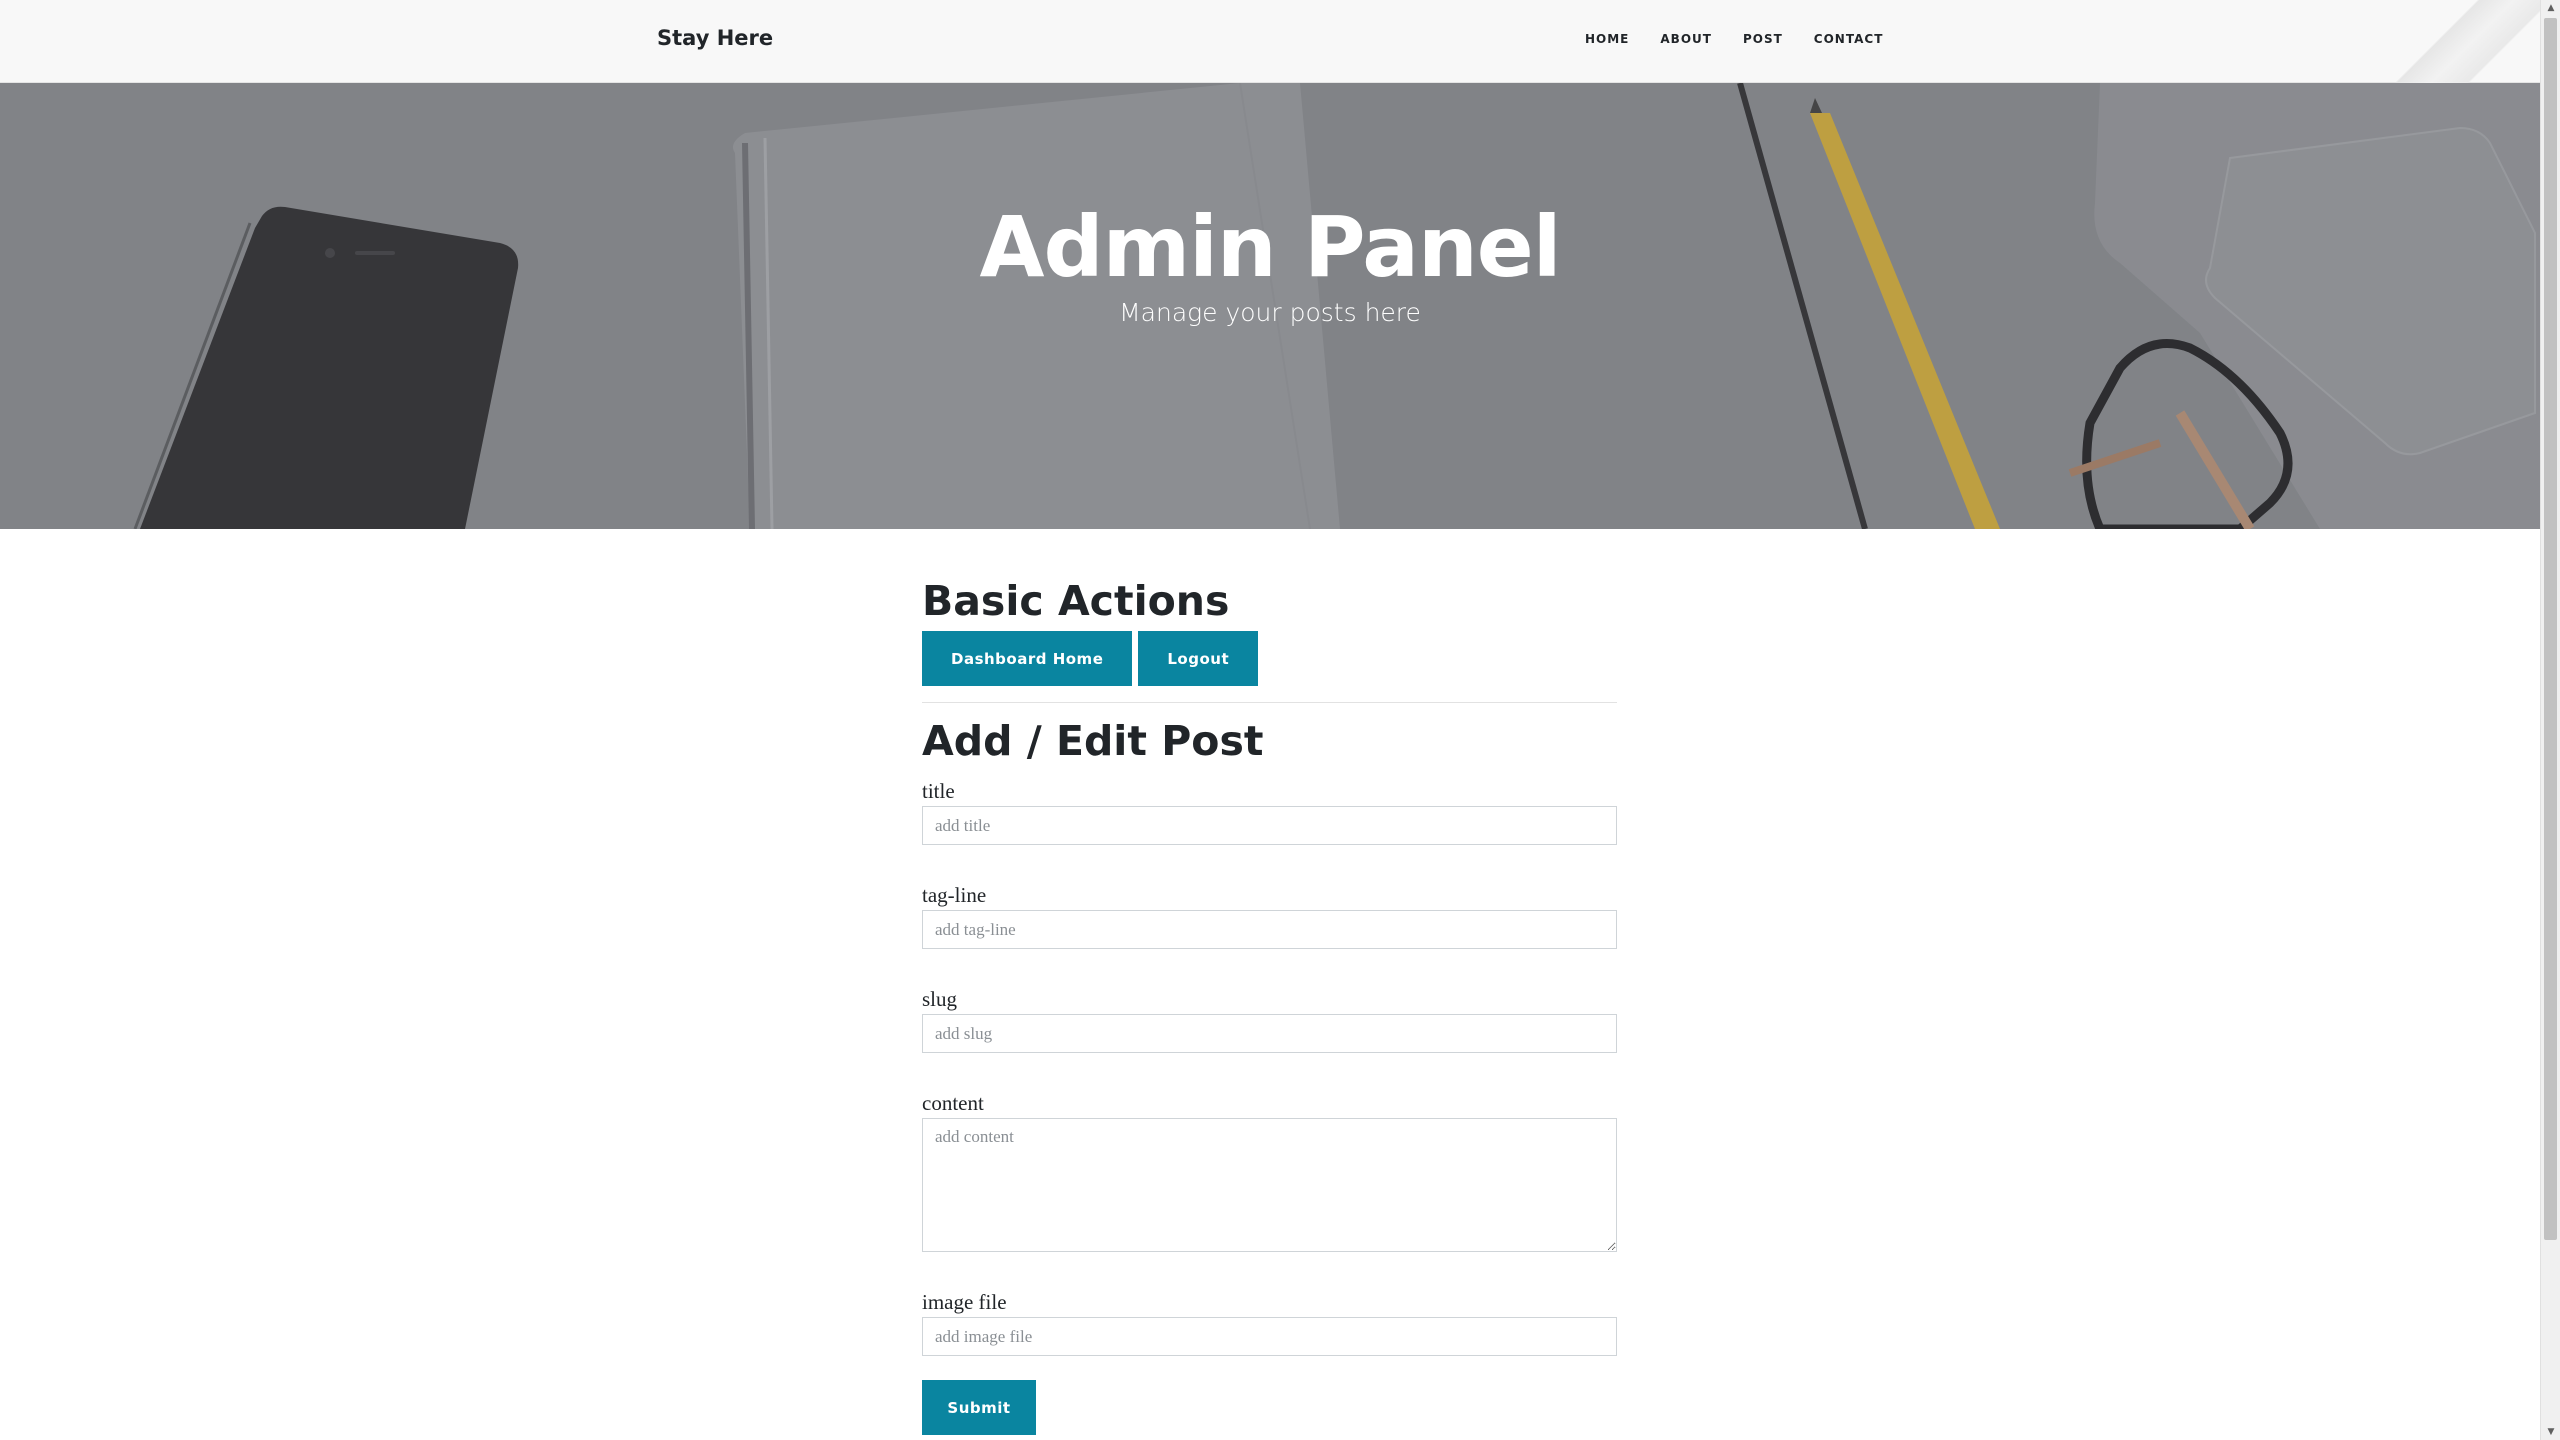  I want to click on content-label: content, so click(953, 1103).